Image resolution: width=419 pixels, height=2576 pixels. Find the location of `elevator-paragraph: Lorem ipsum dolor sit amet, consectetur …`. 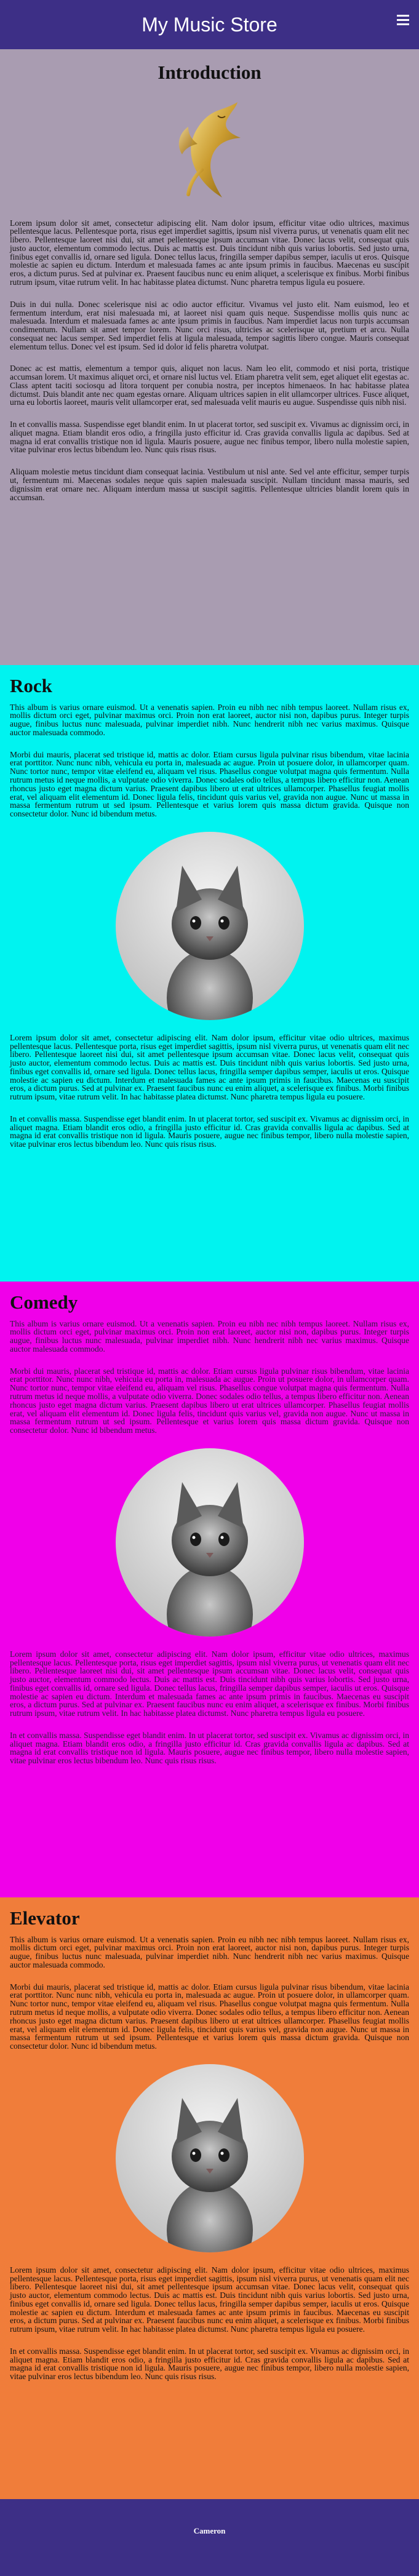

elevator-paragraph: Lorem ipsum dolor sit amet, consectetur … is located at coordinates (209, 2299).